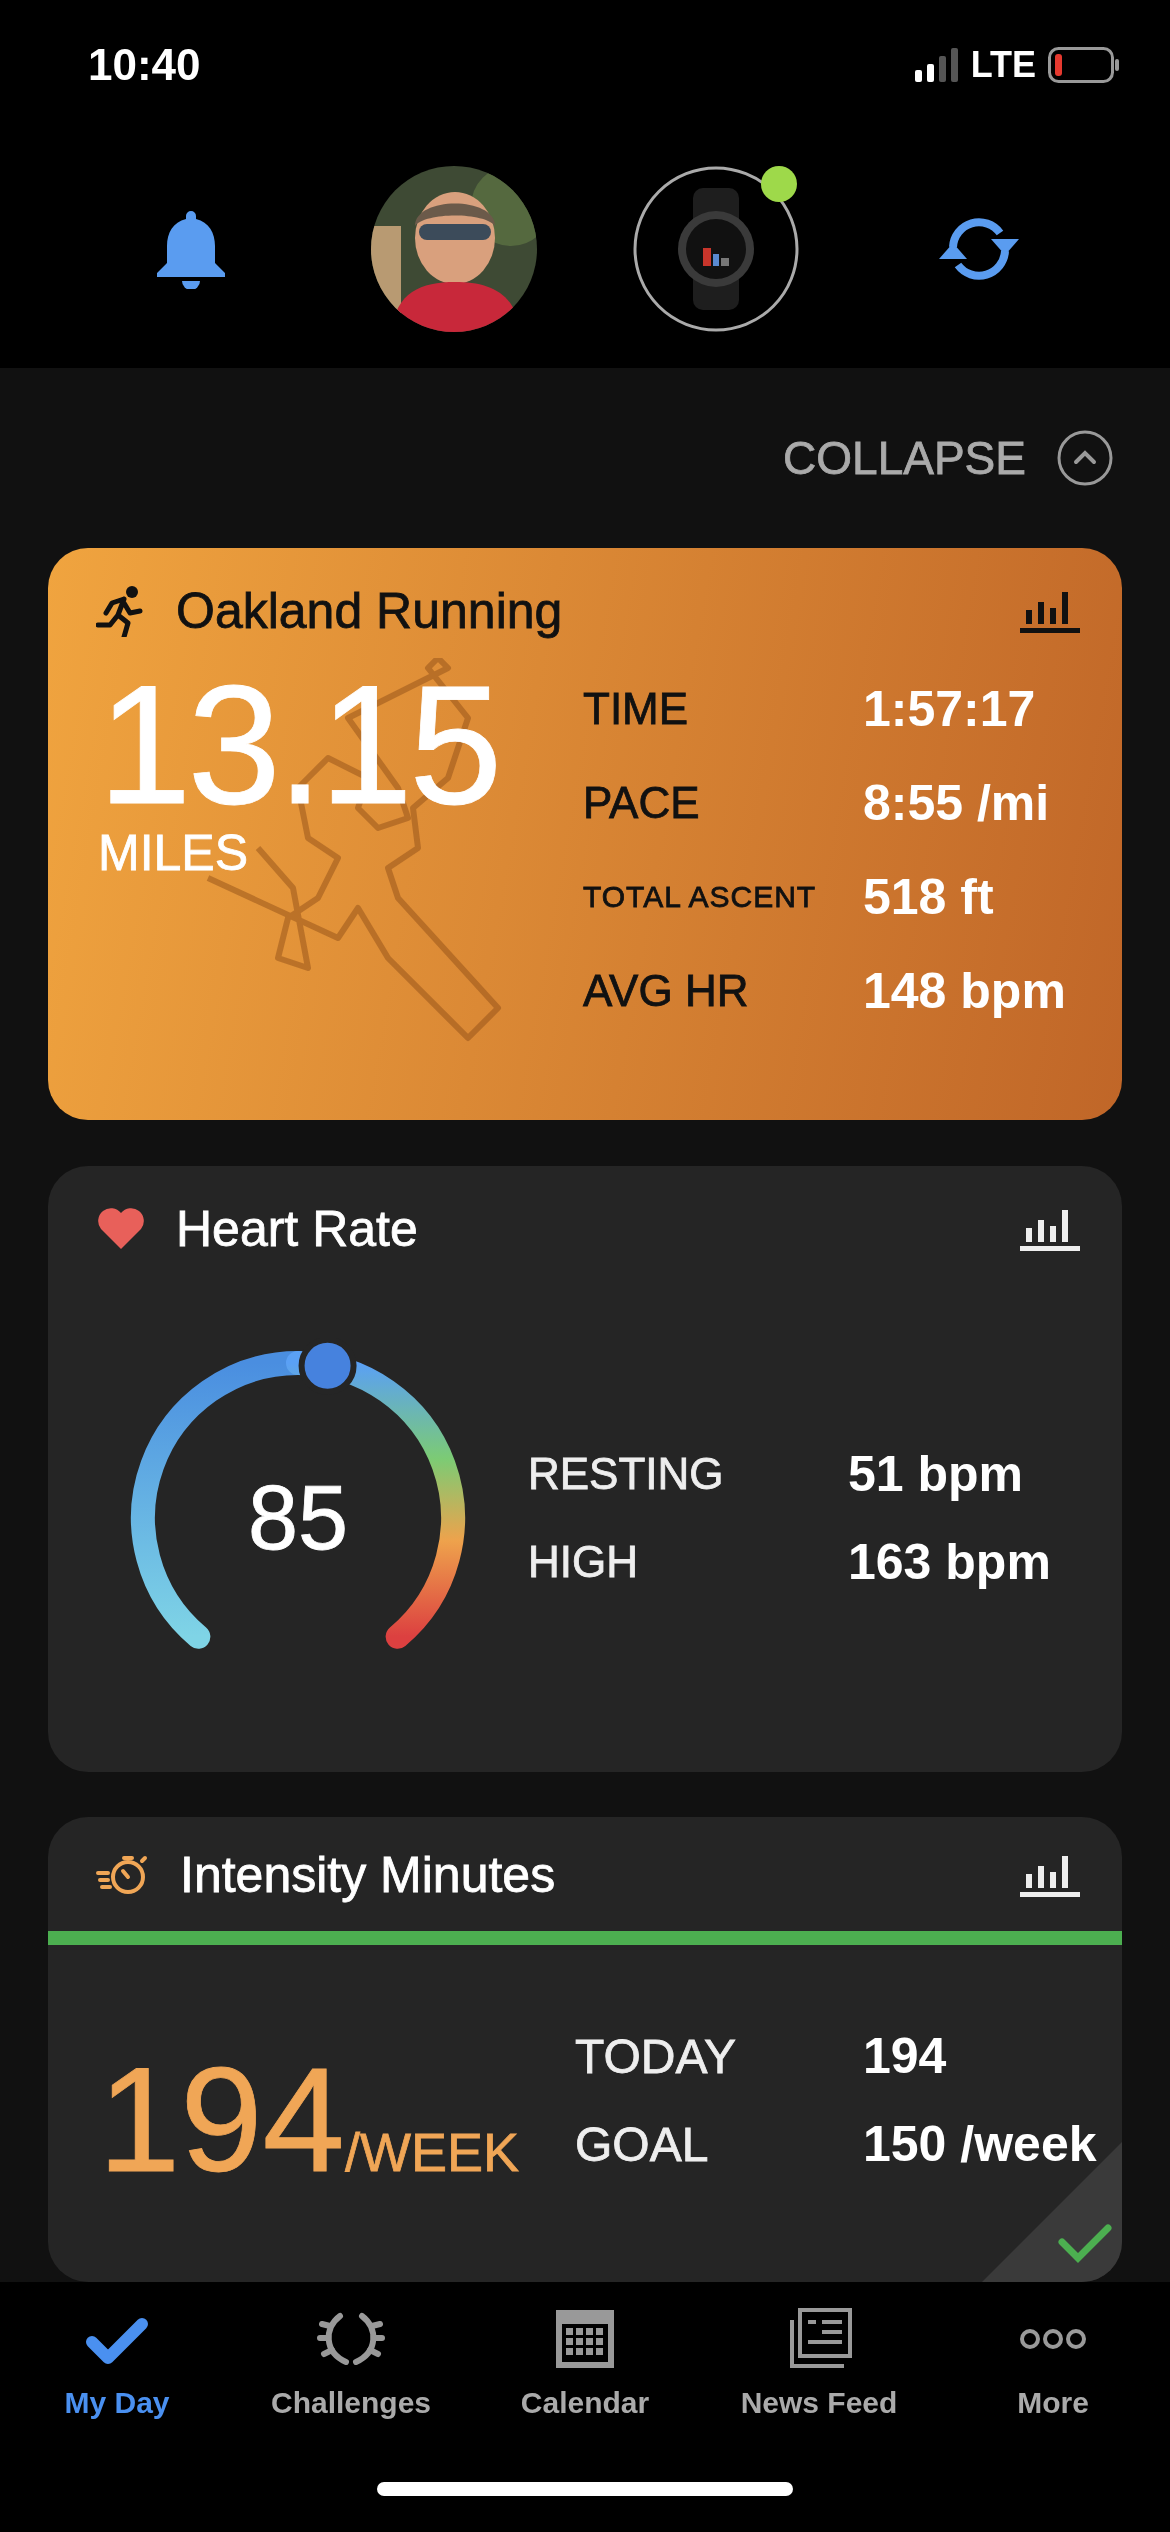 The width and height of the screenshot is (1170, 2532). What do you see at coordinates (585, 2395) in the screenshot?
I see `tab-item: Calendar` at bounding box center [585, 2395].